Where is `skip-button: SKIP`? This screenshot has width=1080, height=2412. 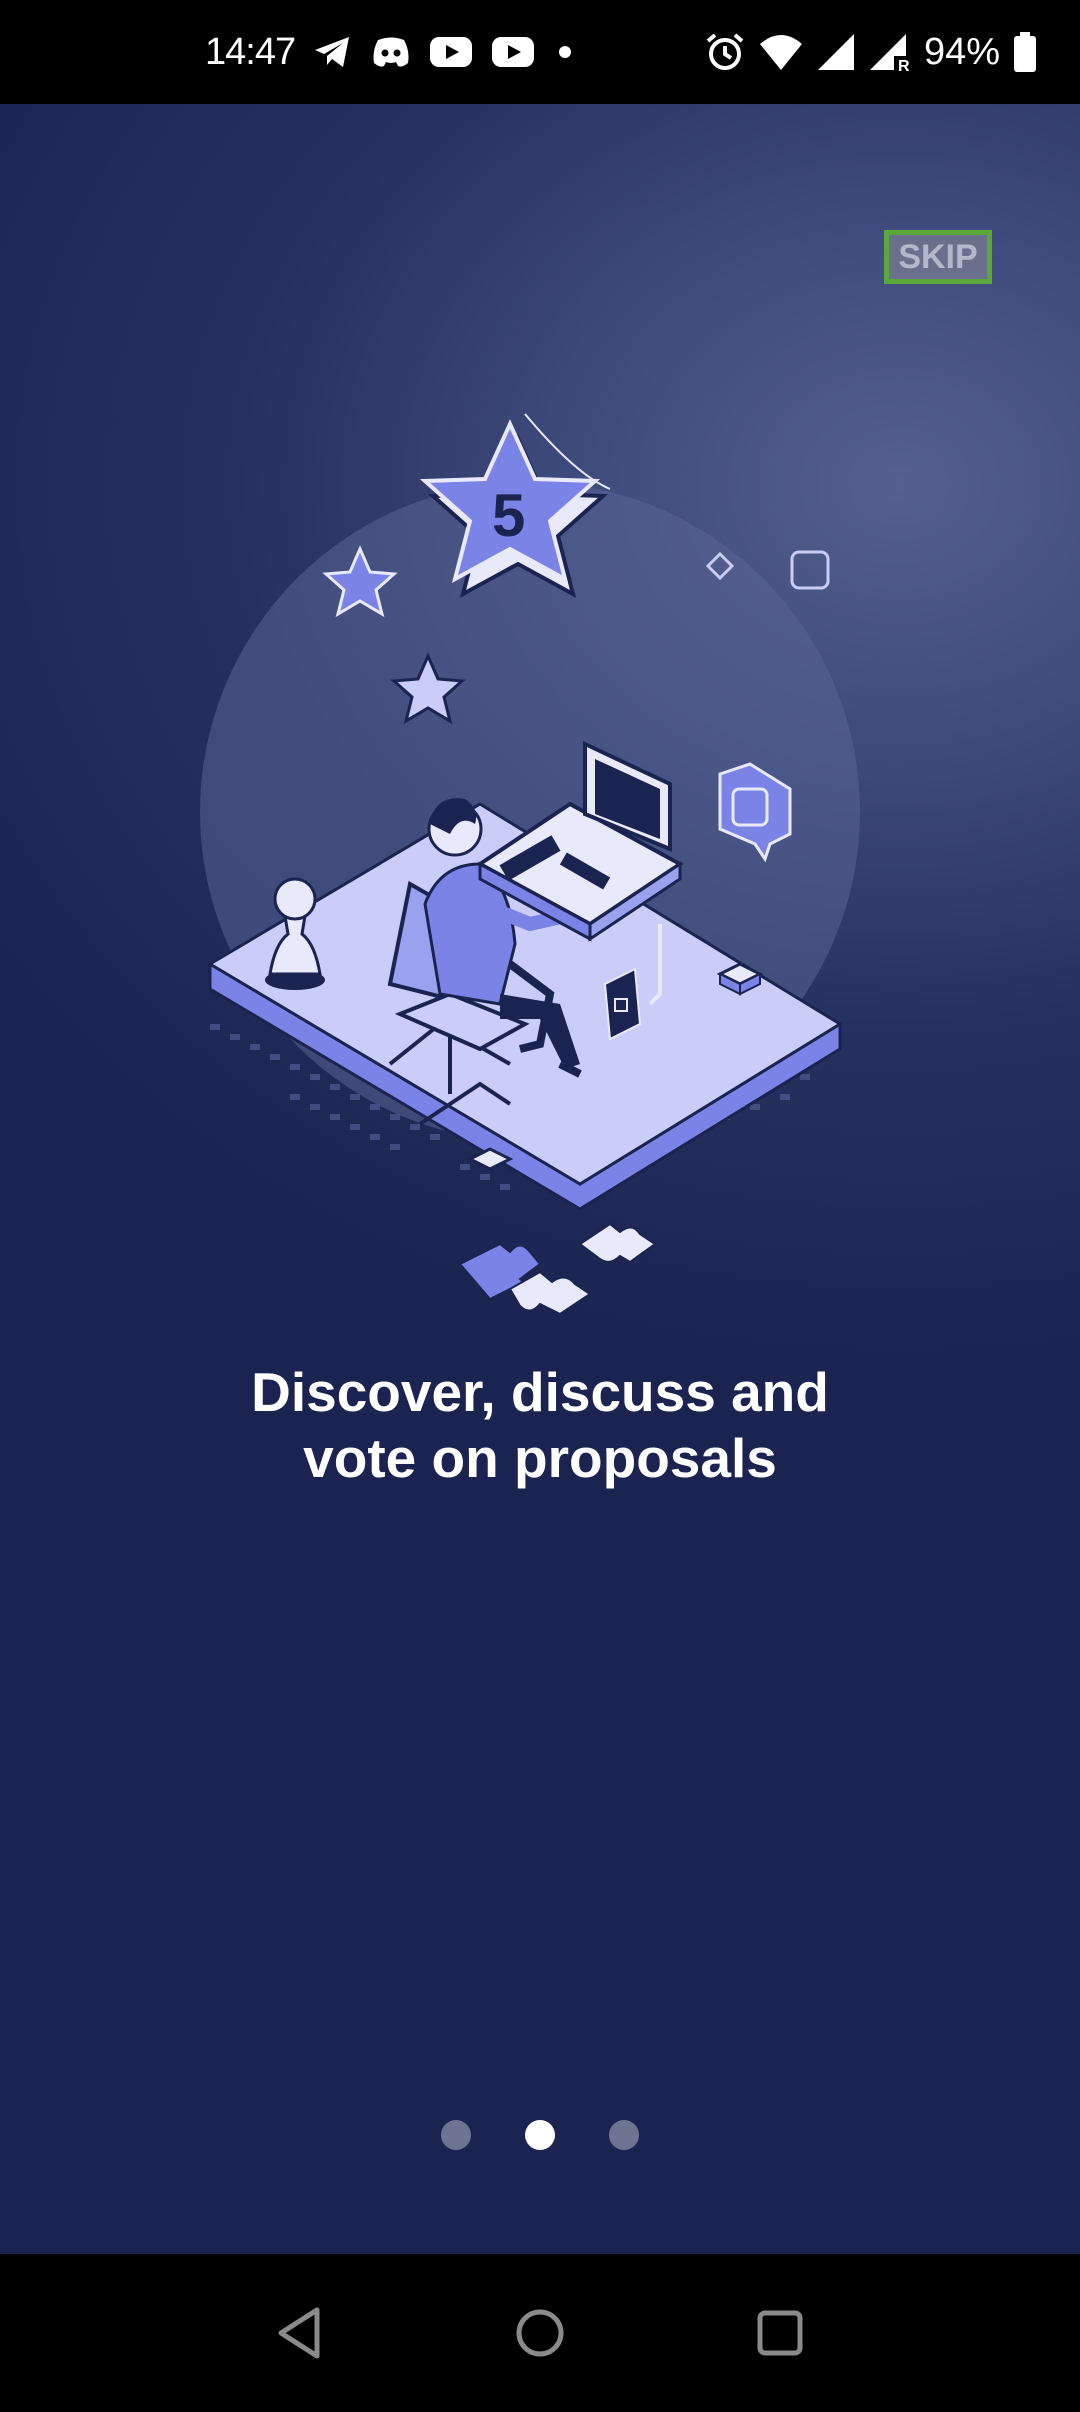 skip-button: SKIP is located at coordinates (938, 257).